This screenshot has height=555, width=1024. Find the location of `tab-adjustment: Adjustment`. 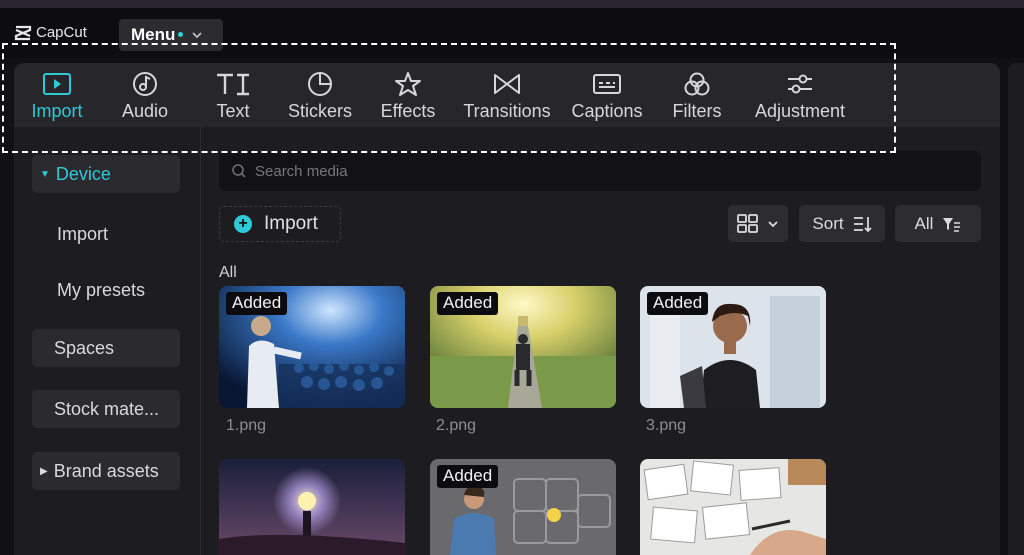

tab-adjustment: Adjustment is located at coordinates (800, 95).